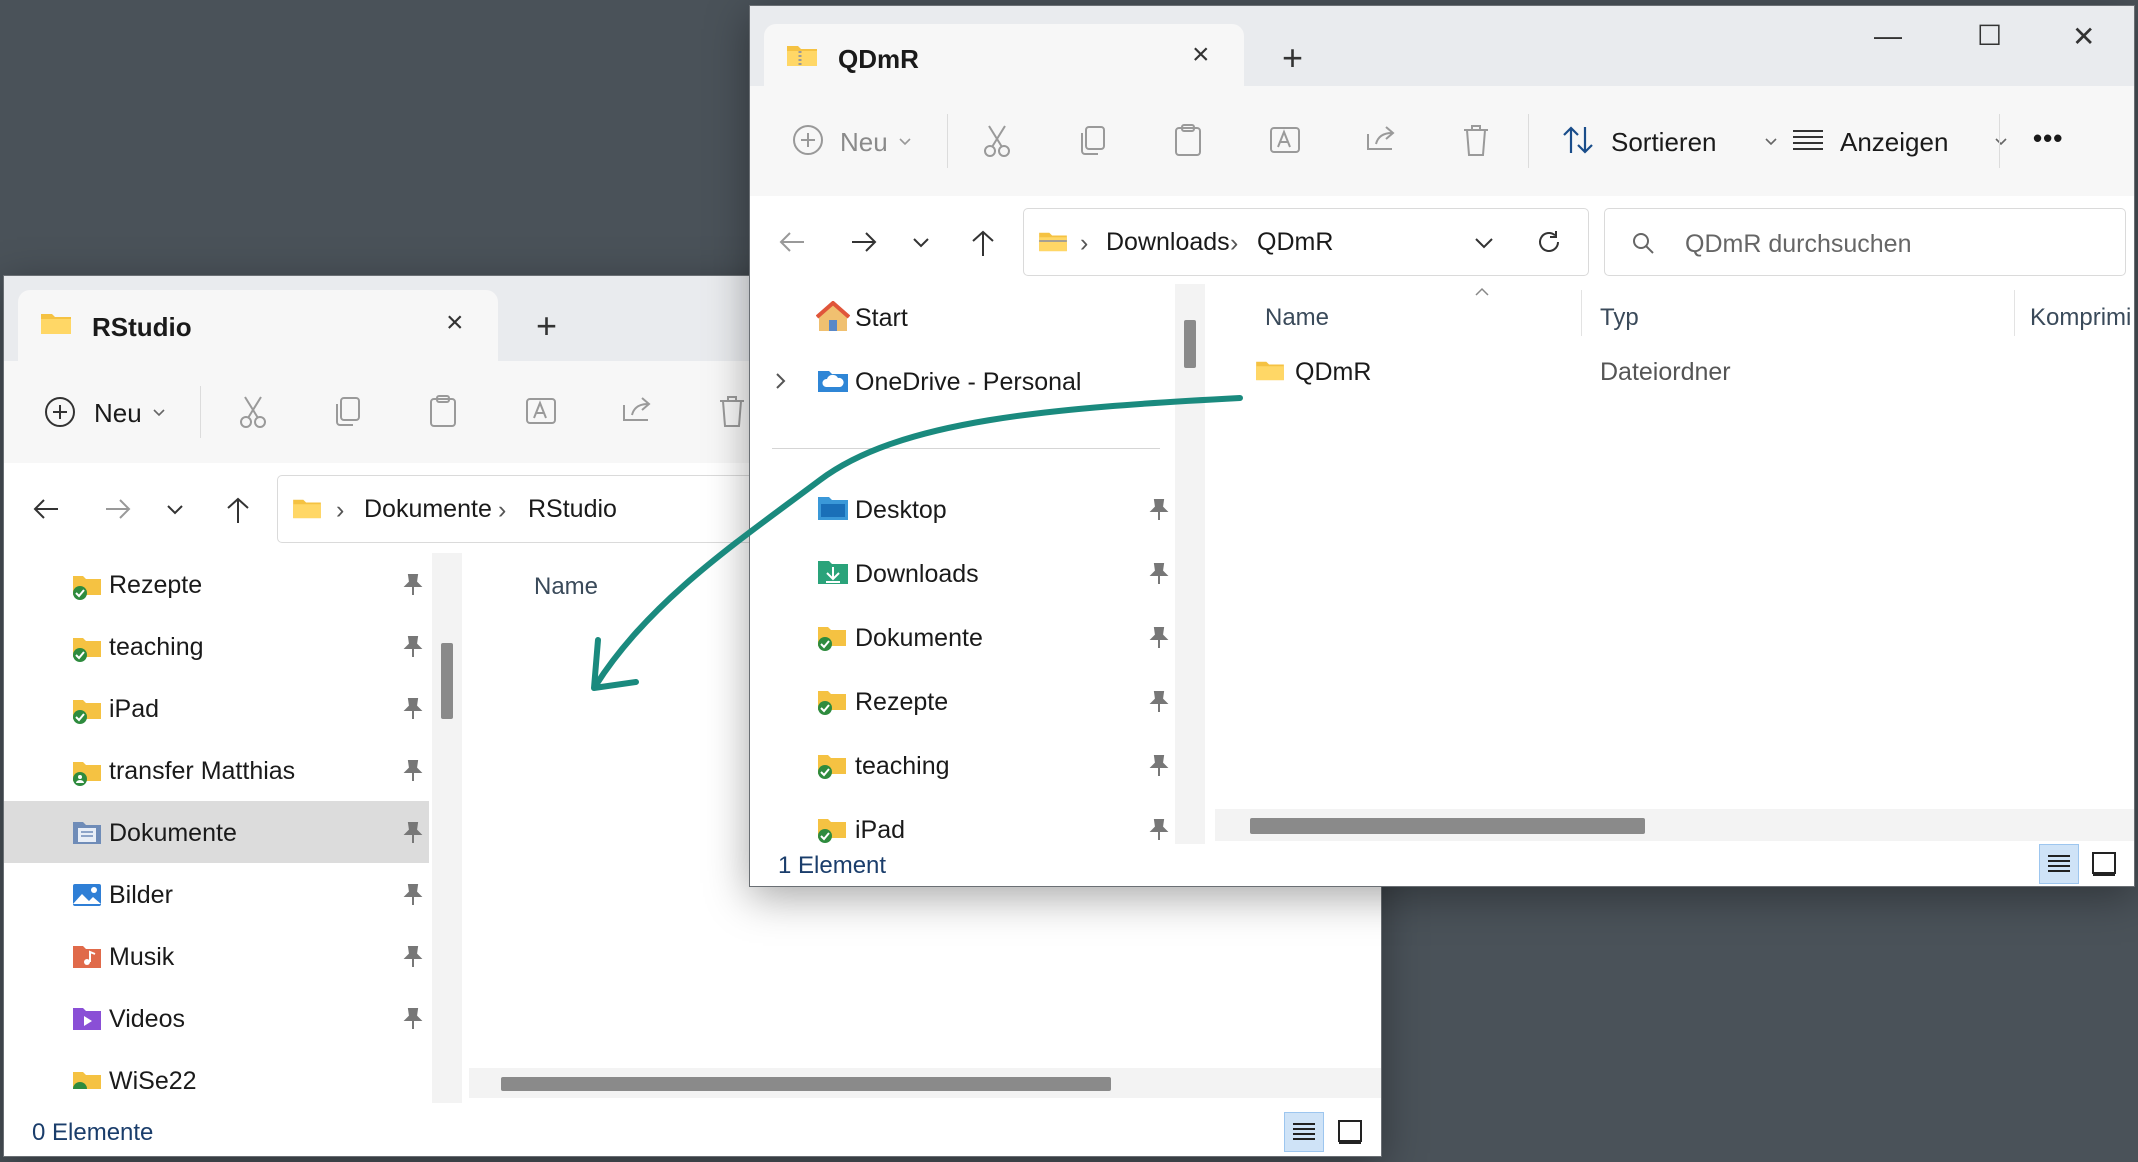 The image size is (2138, 1162). I want to click on search-box: QDmR durchsuchen, so click(1865, 242).